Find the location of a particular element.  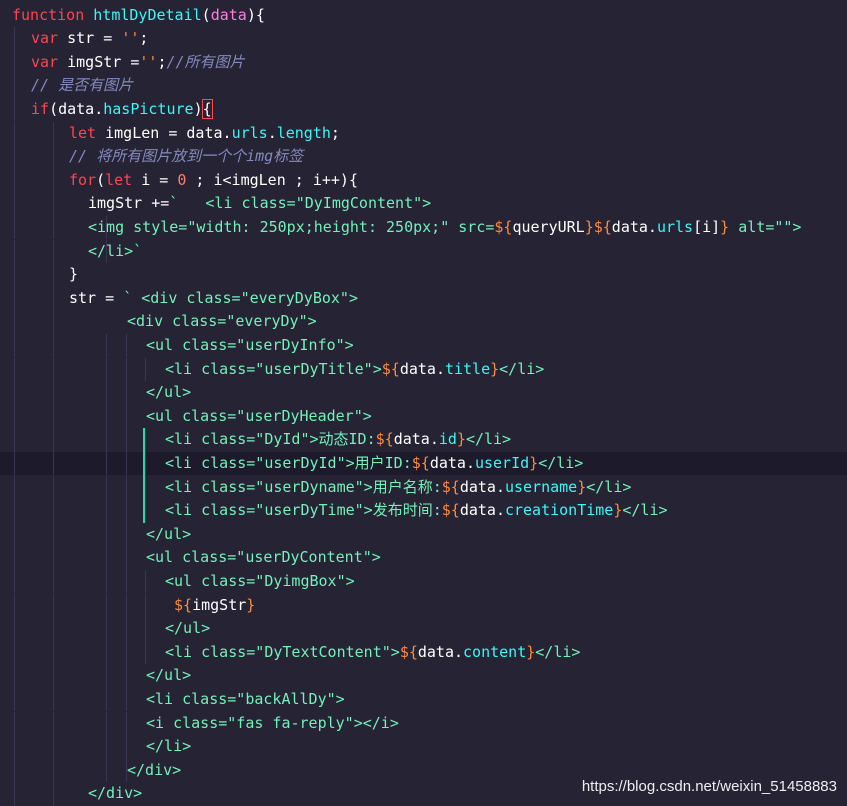

code-token: htmlDyDetail is located at coordinates (147, 14).